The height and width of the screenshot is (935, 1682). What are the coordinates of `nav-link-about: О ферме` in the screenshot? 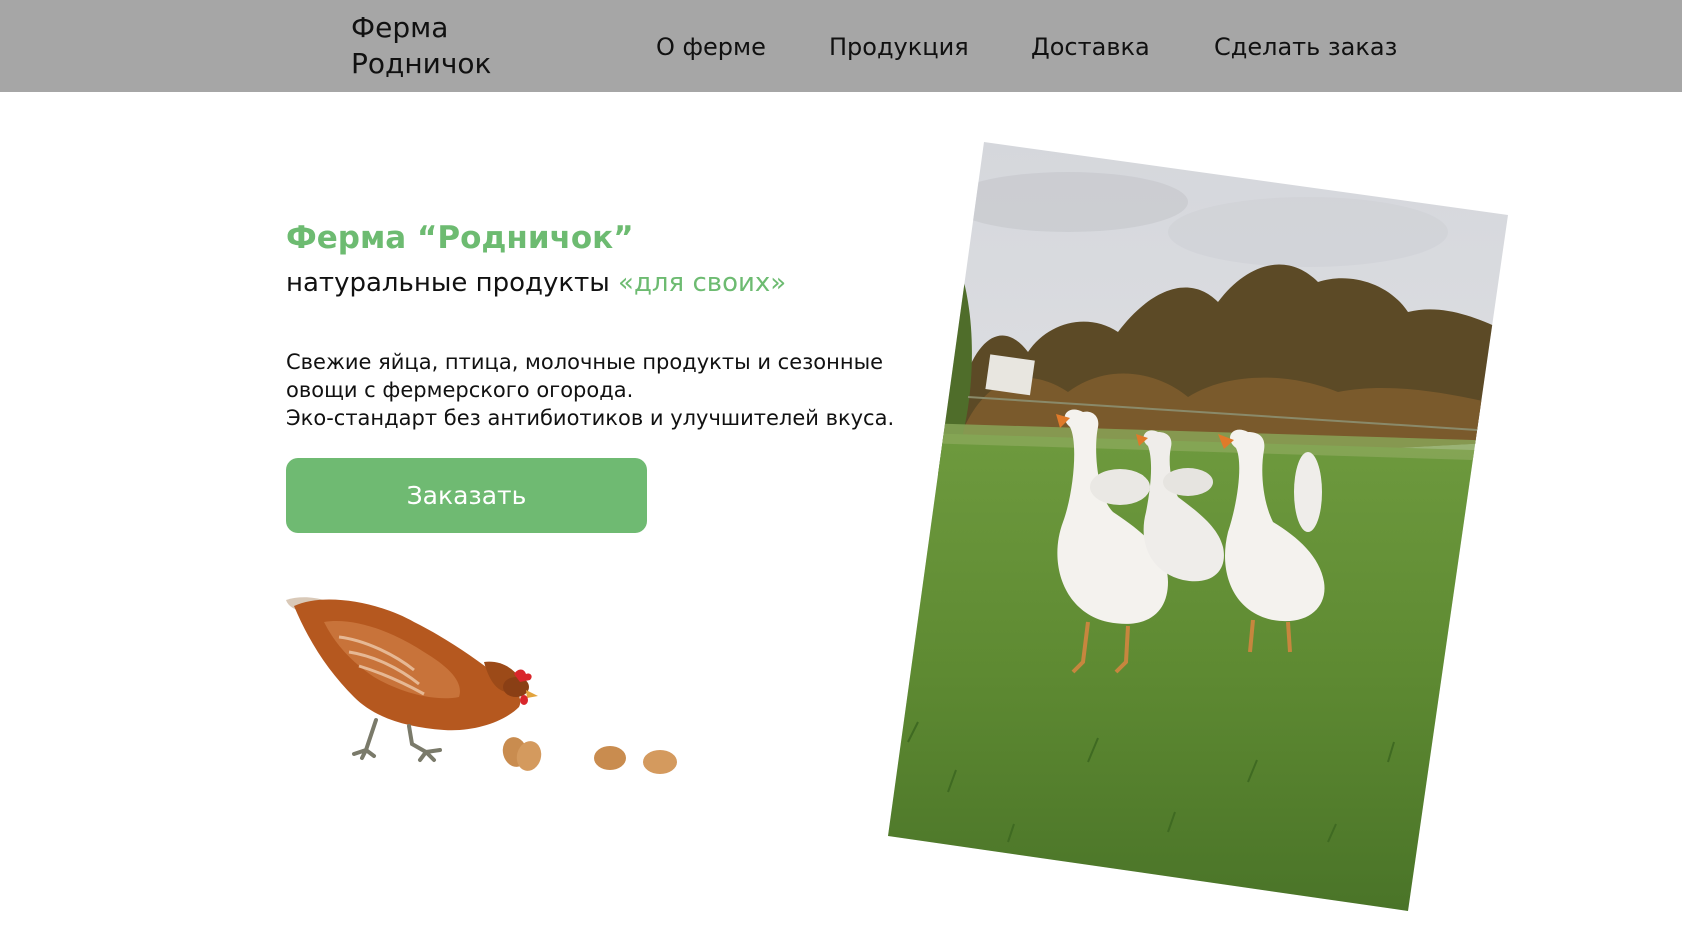 It's located at (711, 47).